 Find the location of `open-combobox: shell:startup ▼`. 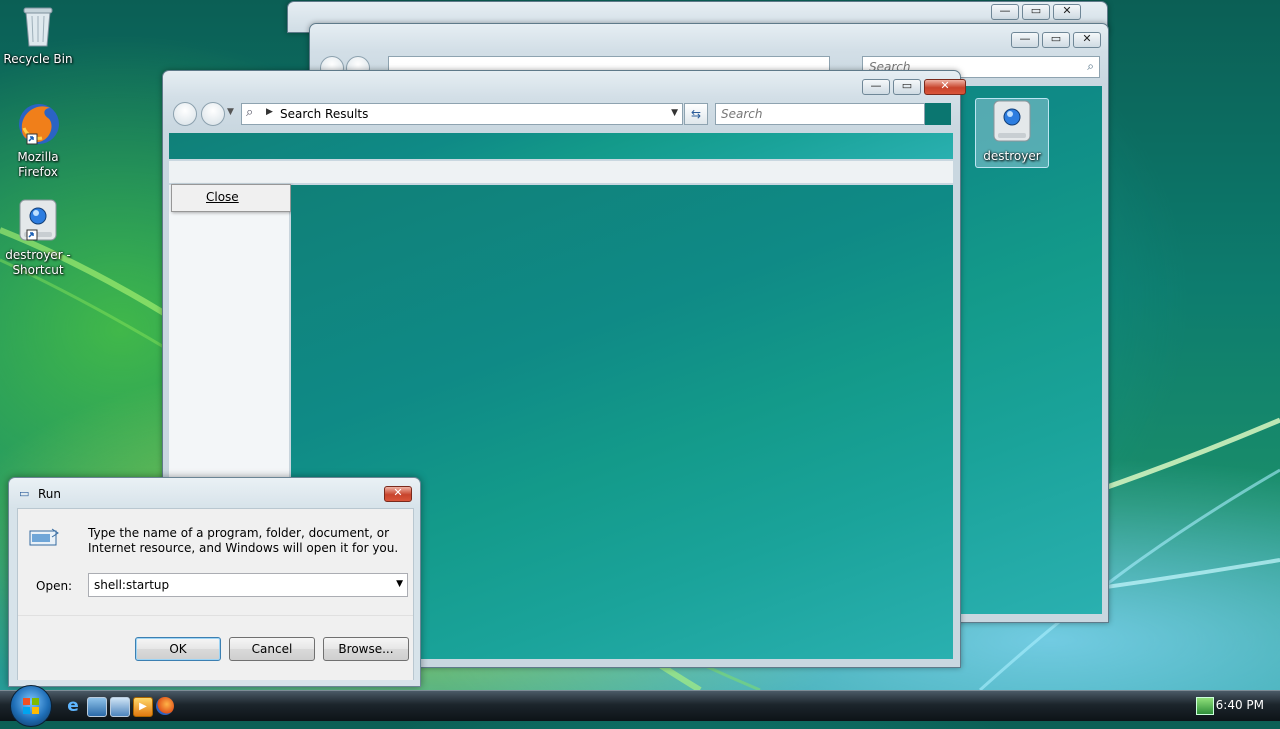

open-combobox: shell:startup ▼ is located at coordinates (248, 585).